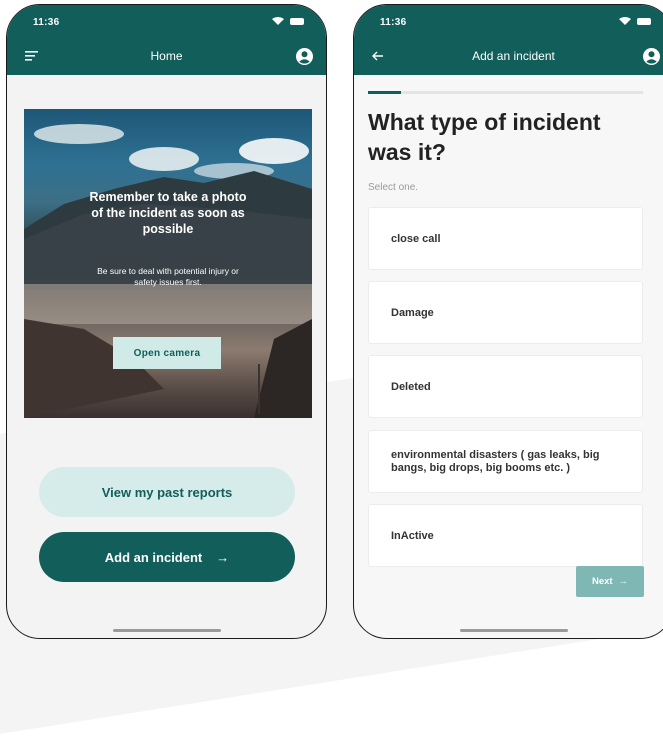 The height and width of the screenshot is (740, 663). I want to click on app-bar: 11:36 Home, so click(166, 40).